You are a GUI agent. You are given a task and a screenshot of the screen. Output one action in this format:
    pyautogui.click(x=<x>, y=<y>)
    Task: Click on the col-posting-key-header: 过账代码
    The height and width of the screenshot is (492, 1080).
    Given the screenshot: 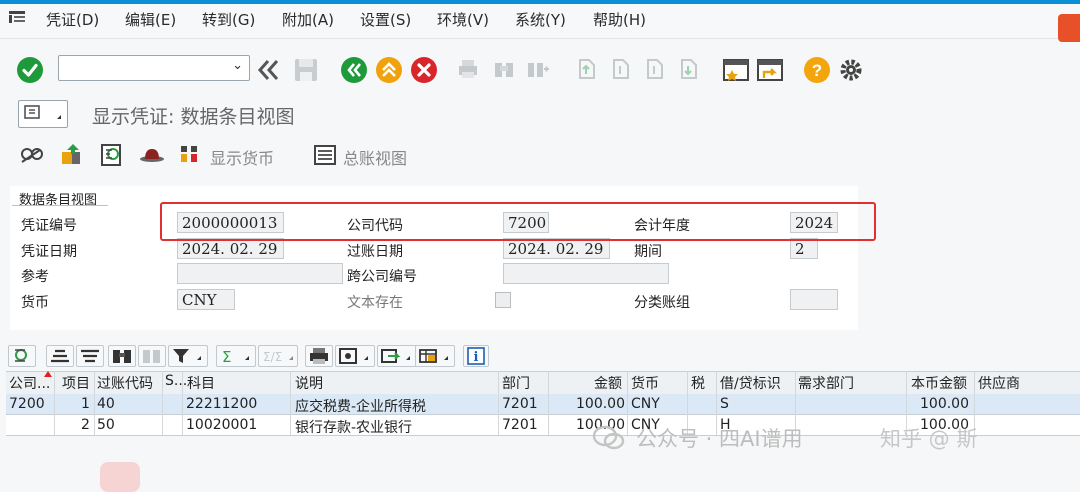 What is the action you would take?
    pyautogui.click(x=125, y=383)
    